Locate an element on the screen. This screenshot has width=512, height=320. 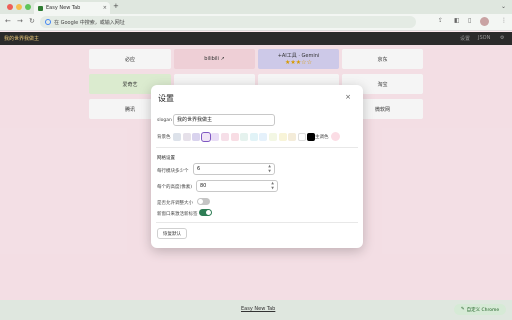
address-placeholder: 在 Google 中搜索，或输入网址 is located at coordinates (89, 22).